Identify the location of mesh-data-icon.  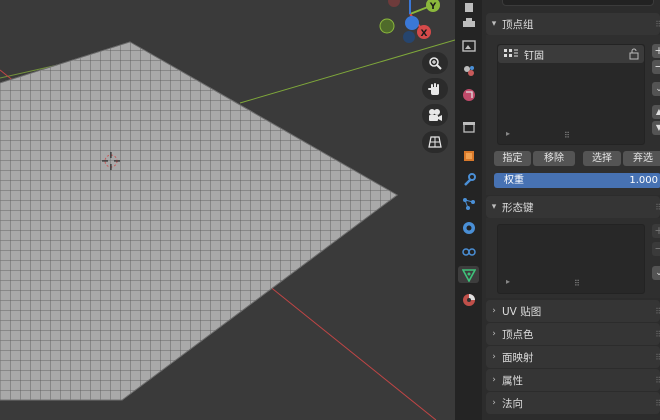
(468, 275).